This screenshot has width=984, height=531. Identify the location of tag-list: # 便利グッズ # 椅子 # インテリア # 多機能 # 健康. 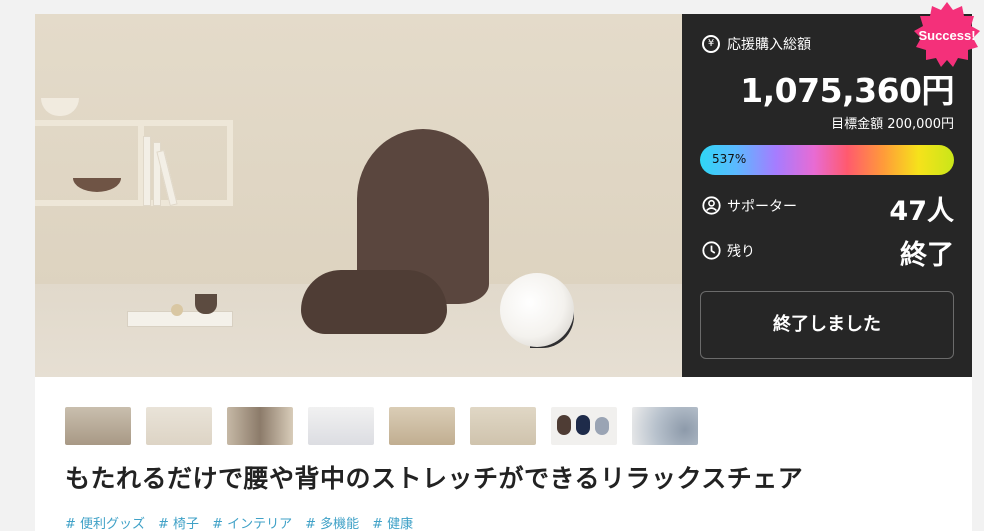
(239, 522).